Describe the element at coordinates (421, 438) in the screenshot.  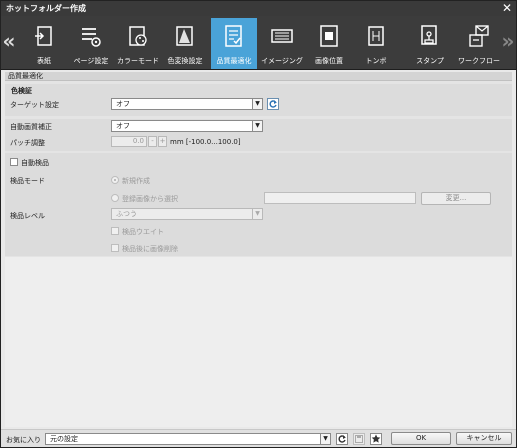
I see `ok-button: OK` at that location.